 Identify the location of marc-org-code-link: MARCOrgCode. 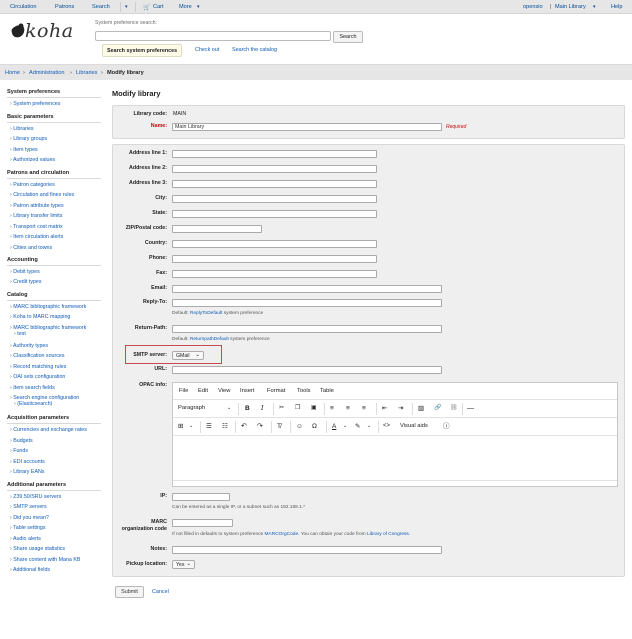
(282, 534).